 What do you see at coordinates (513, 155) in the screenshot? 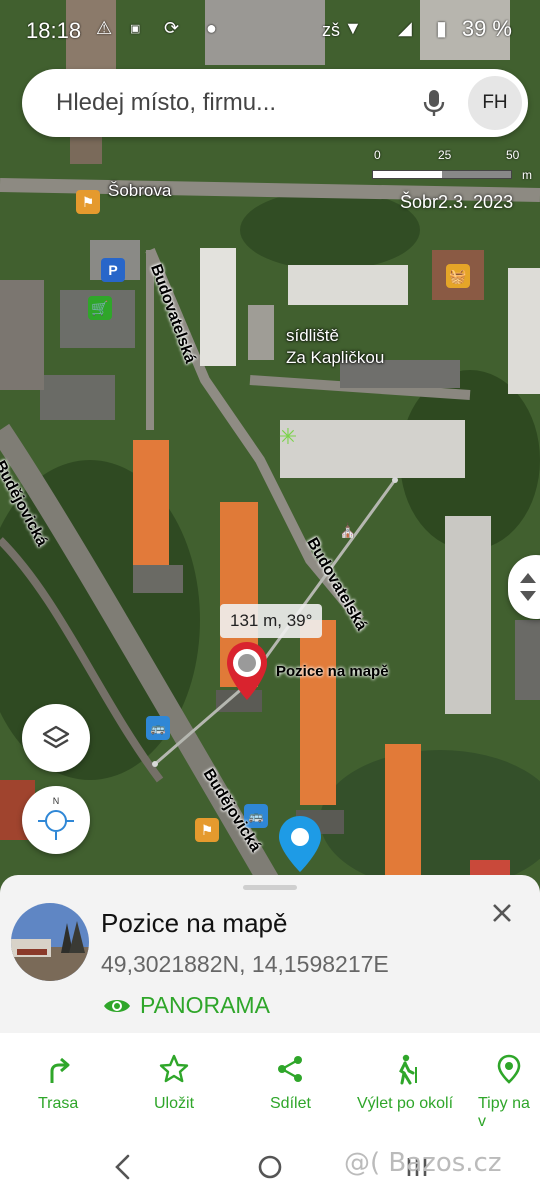
I see `scale-label-50: 50` at bounding box center [513, 155].